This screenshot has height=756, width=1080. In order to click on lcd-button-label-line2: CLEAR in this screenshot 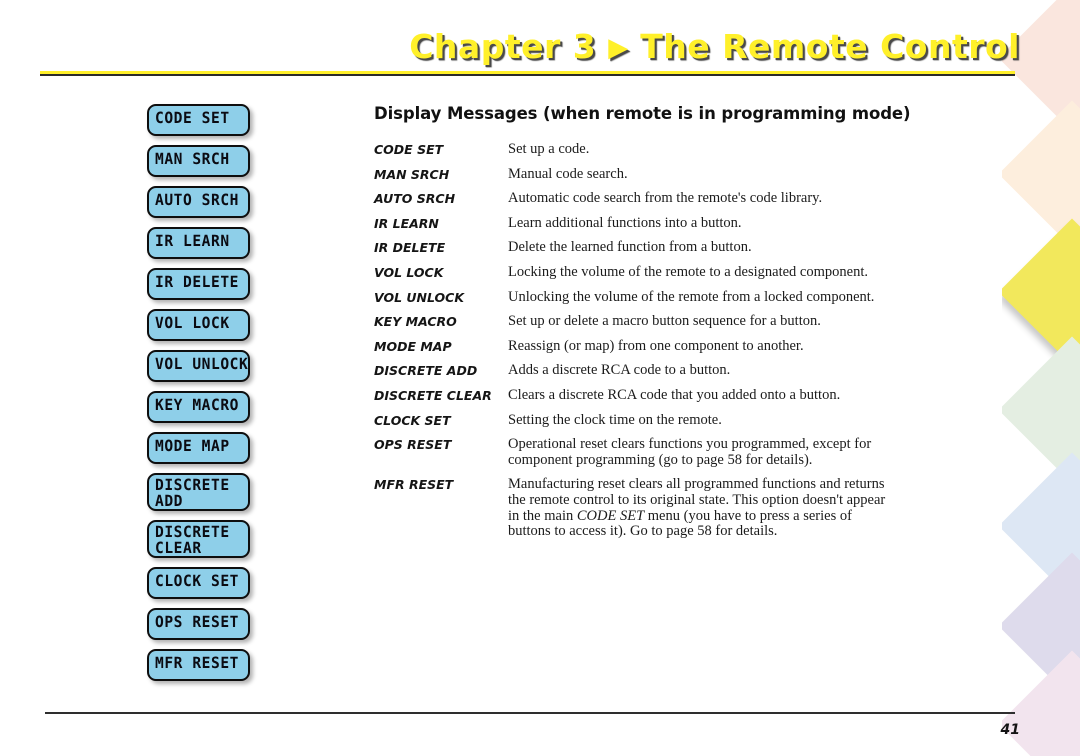, I will do `click(178, 547)`.